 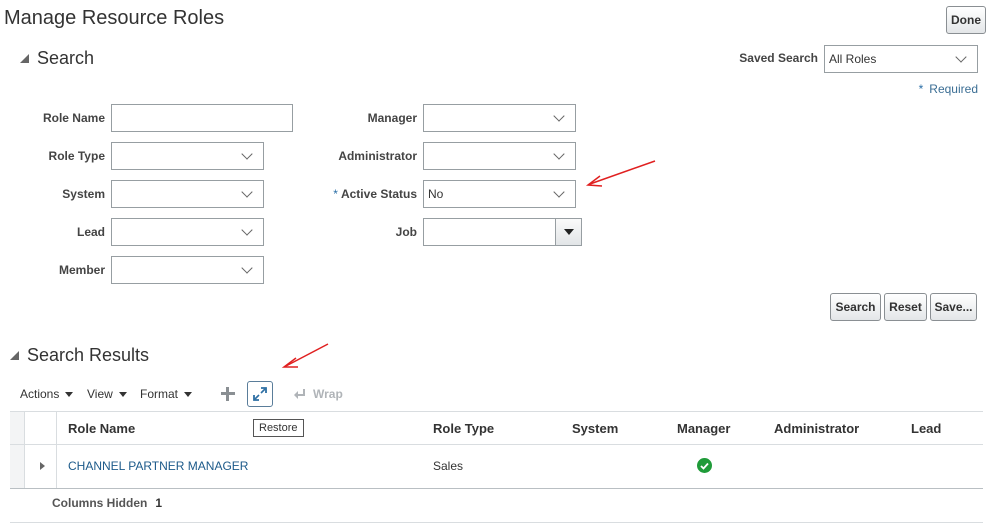 I want to click on search-section-header: Search, so click(x=57, y=58).